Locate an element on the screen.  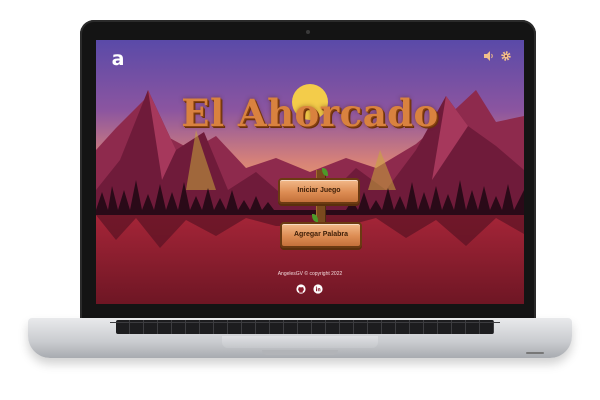
game-title: El Ahorcado is located at coordinates (310, 113).